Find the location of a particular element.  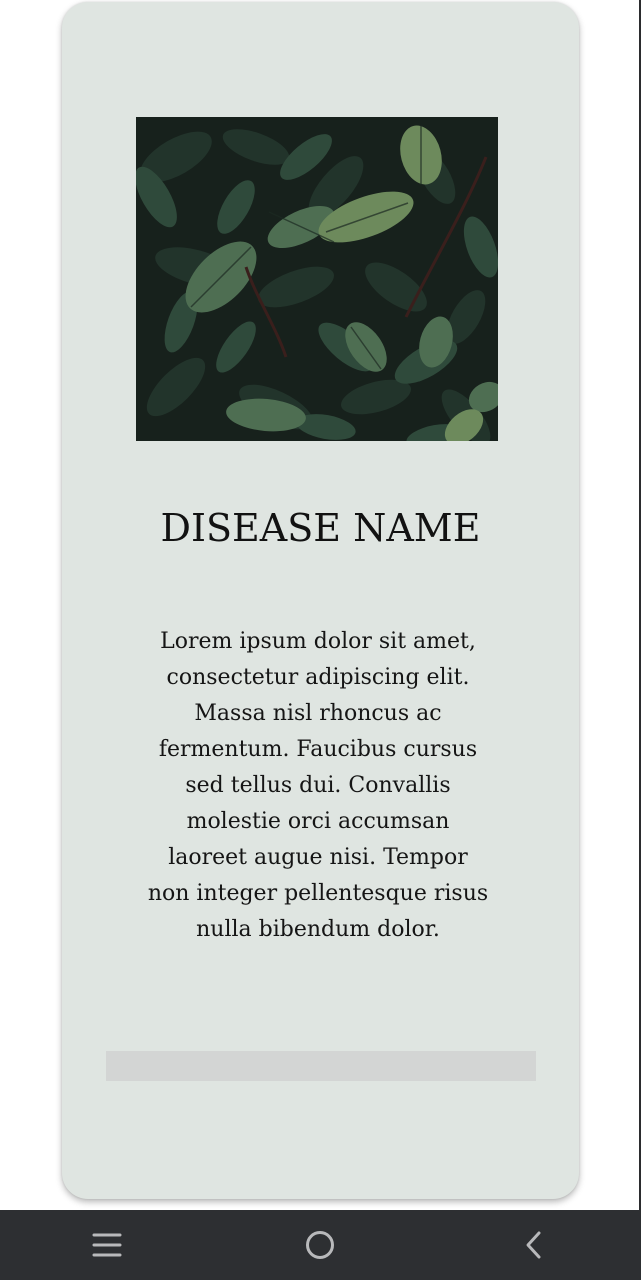

home-button is located at coordinates (320, 1245).